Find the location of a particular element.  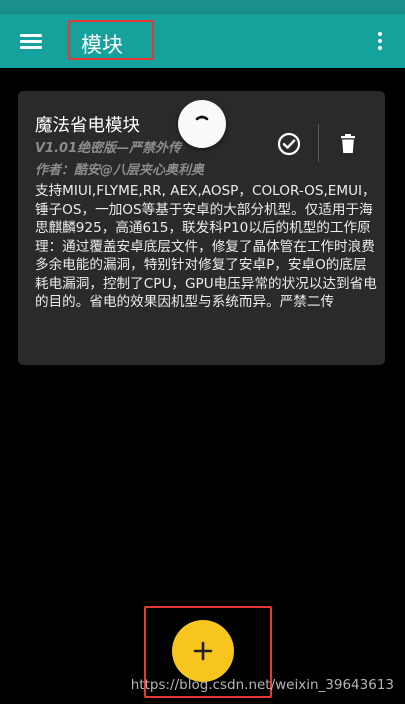

module-name: 魔法省电模块 is located at coordinates (87, 126).